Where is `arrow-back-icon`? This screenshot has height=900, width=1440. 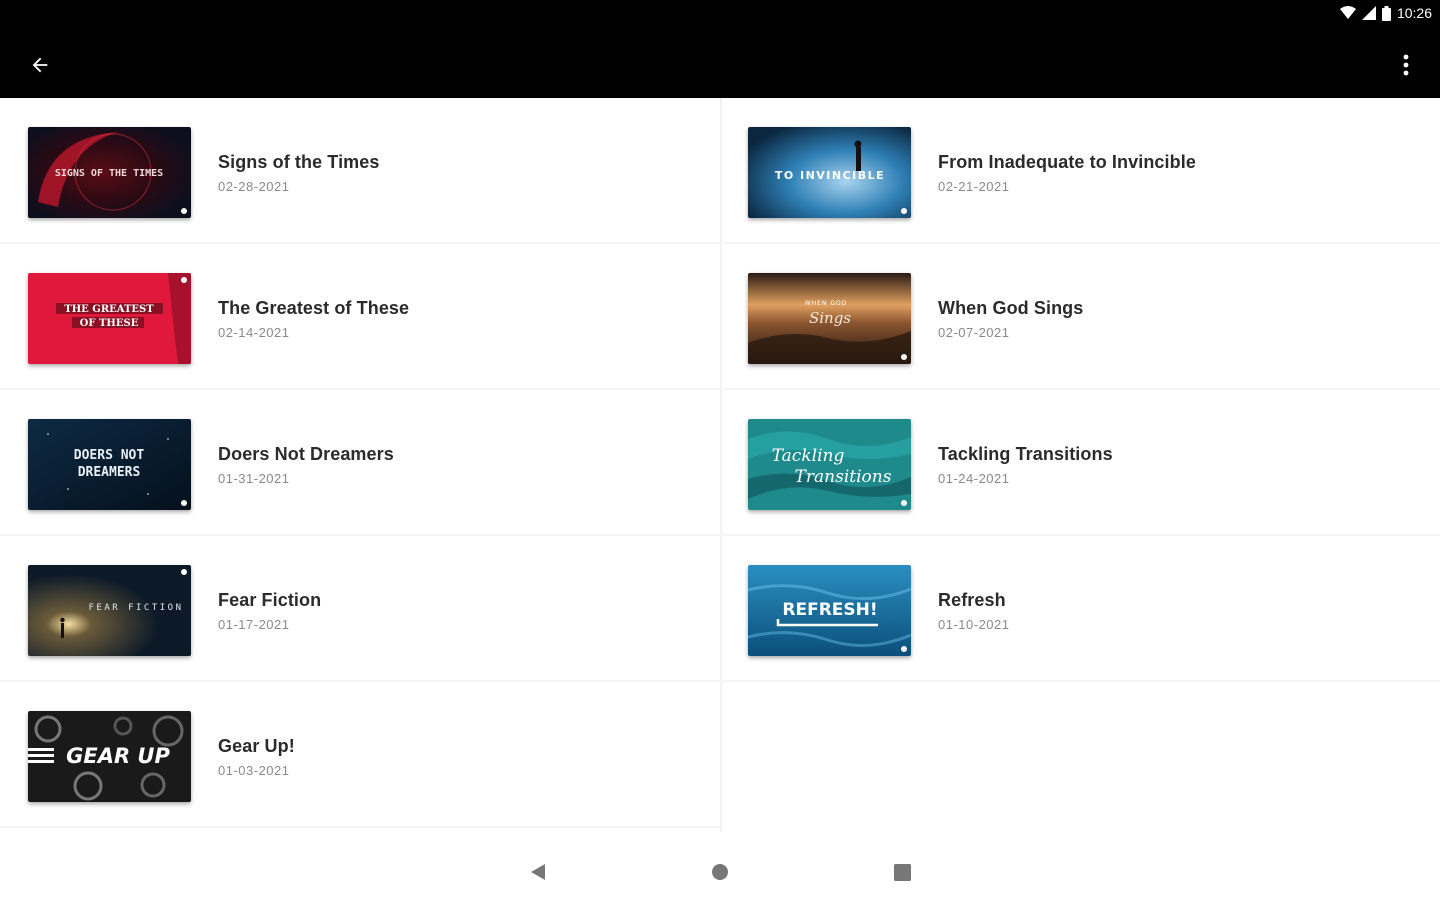 arrow-back-icon is located at coordinates (40, 65).